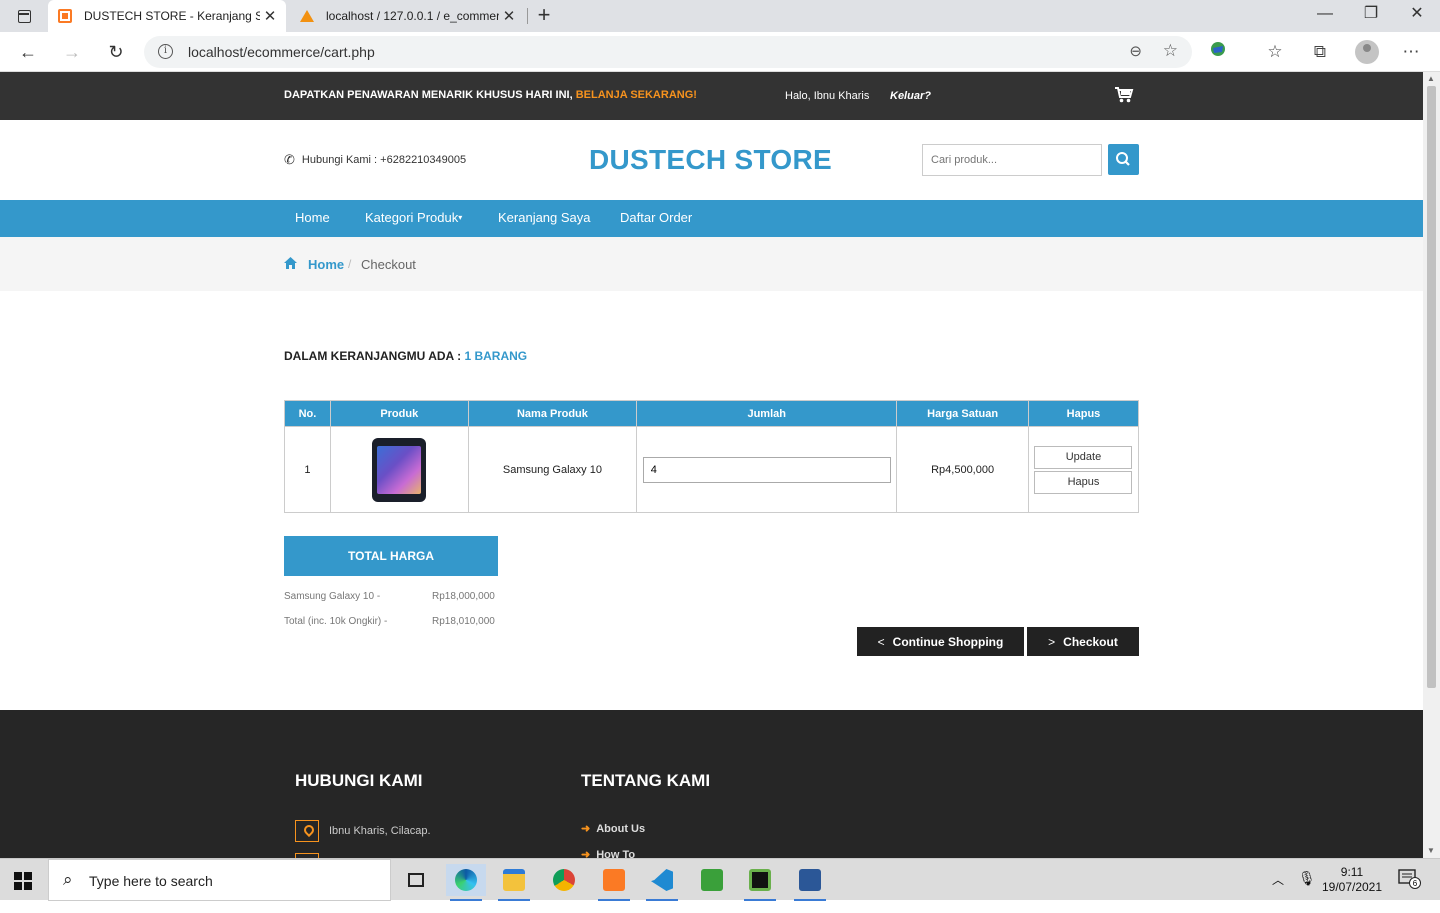 The image size is (1440, 913). I want to click on column-header: Harga Satuan, so click(962, 413).